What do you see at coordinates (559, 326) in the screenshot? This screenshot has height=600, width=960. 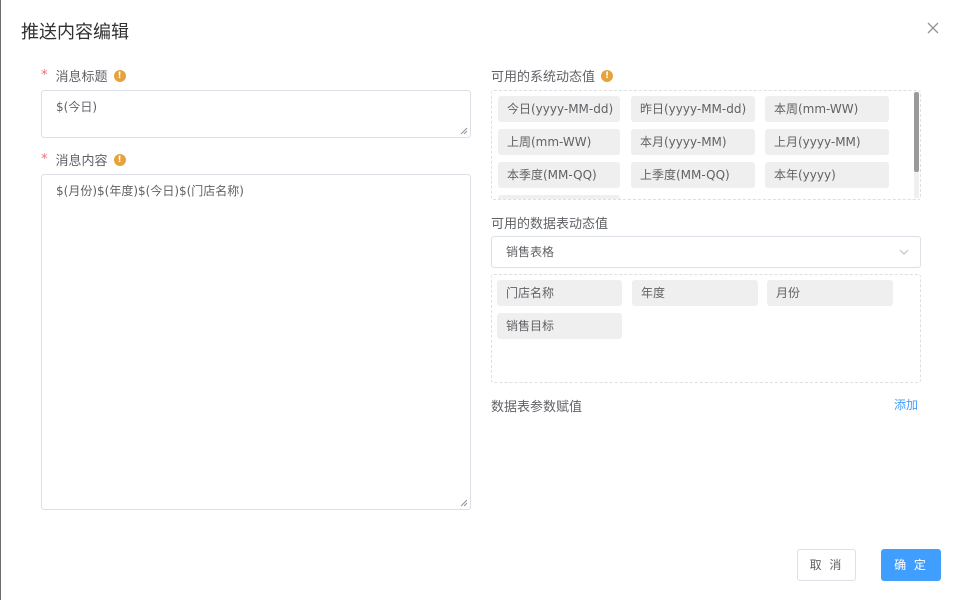 I see `table-var-tag: 销售目标` at bounding box center [559, 326].